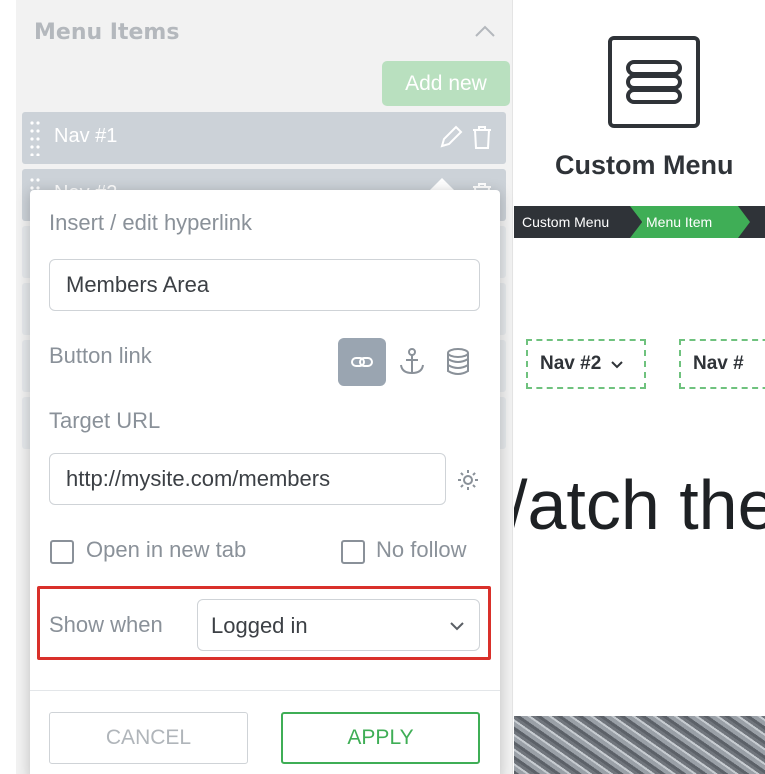 Image resolution: width=765 pixels, height=774 pixels. I want to click on popup-pointer, so click(442, 184).